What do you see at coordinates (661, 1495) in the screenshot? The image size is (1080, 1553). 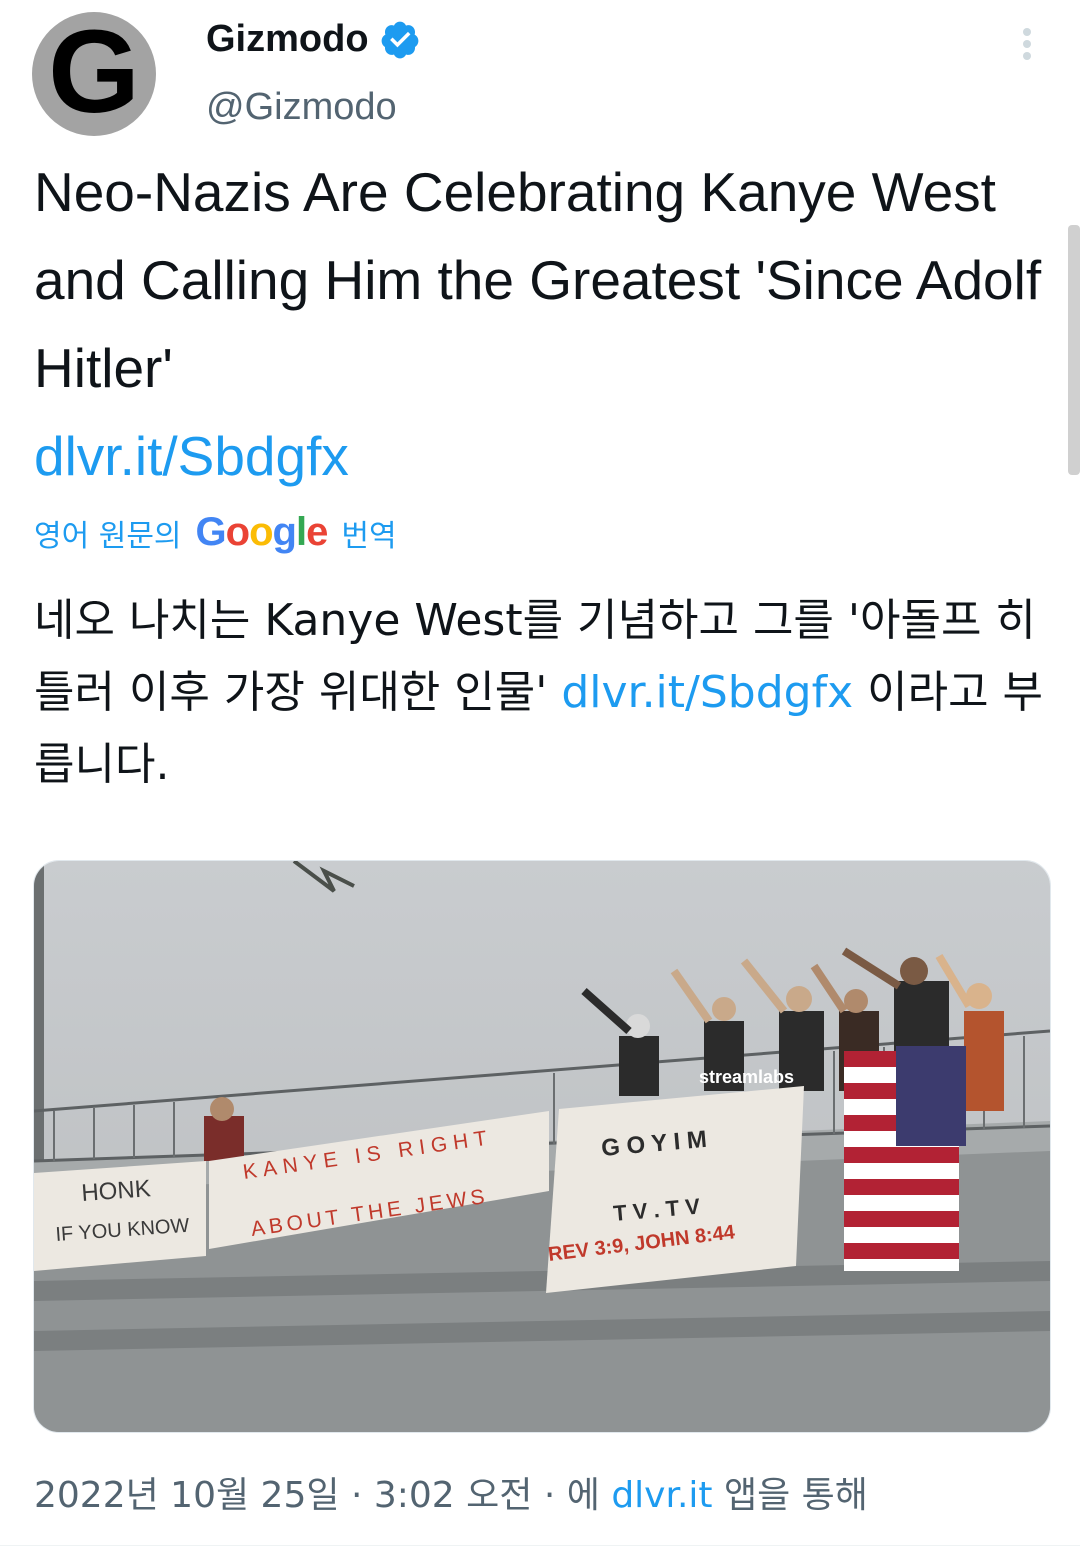 I see `source-link: dlvr.it` at bounding box center [661, 1495].